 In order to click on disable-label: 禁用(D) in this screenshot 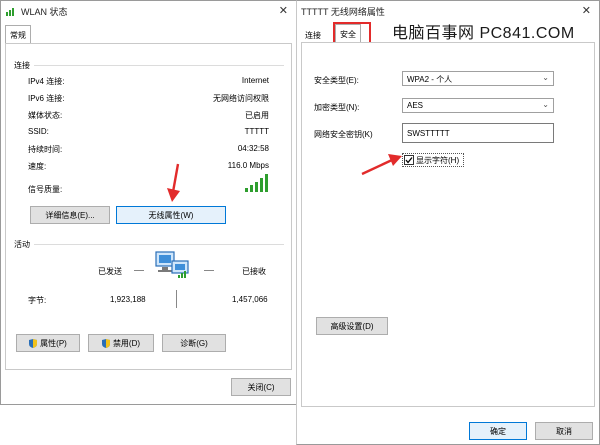, I will do `click(126, 343)`.